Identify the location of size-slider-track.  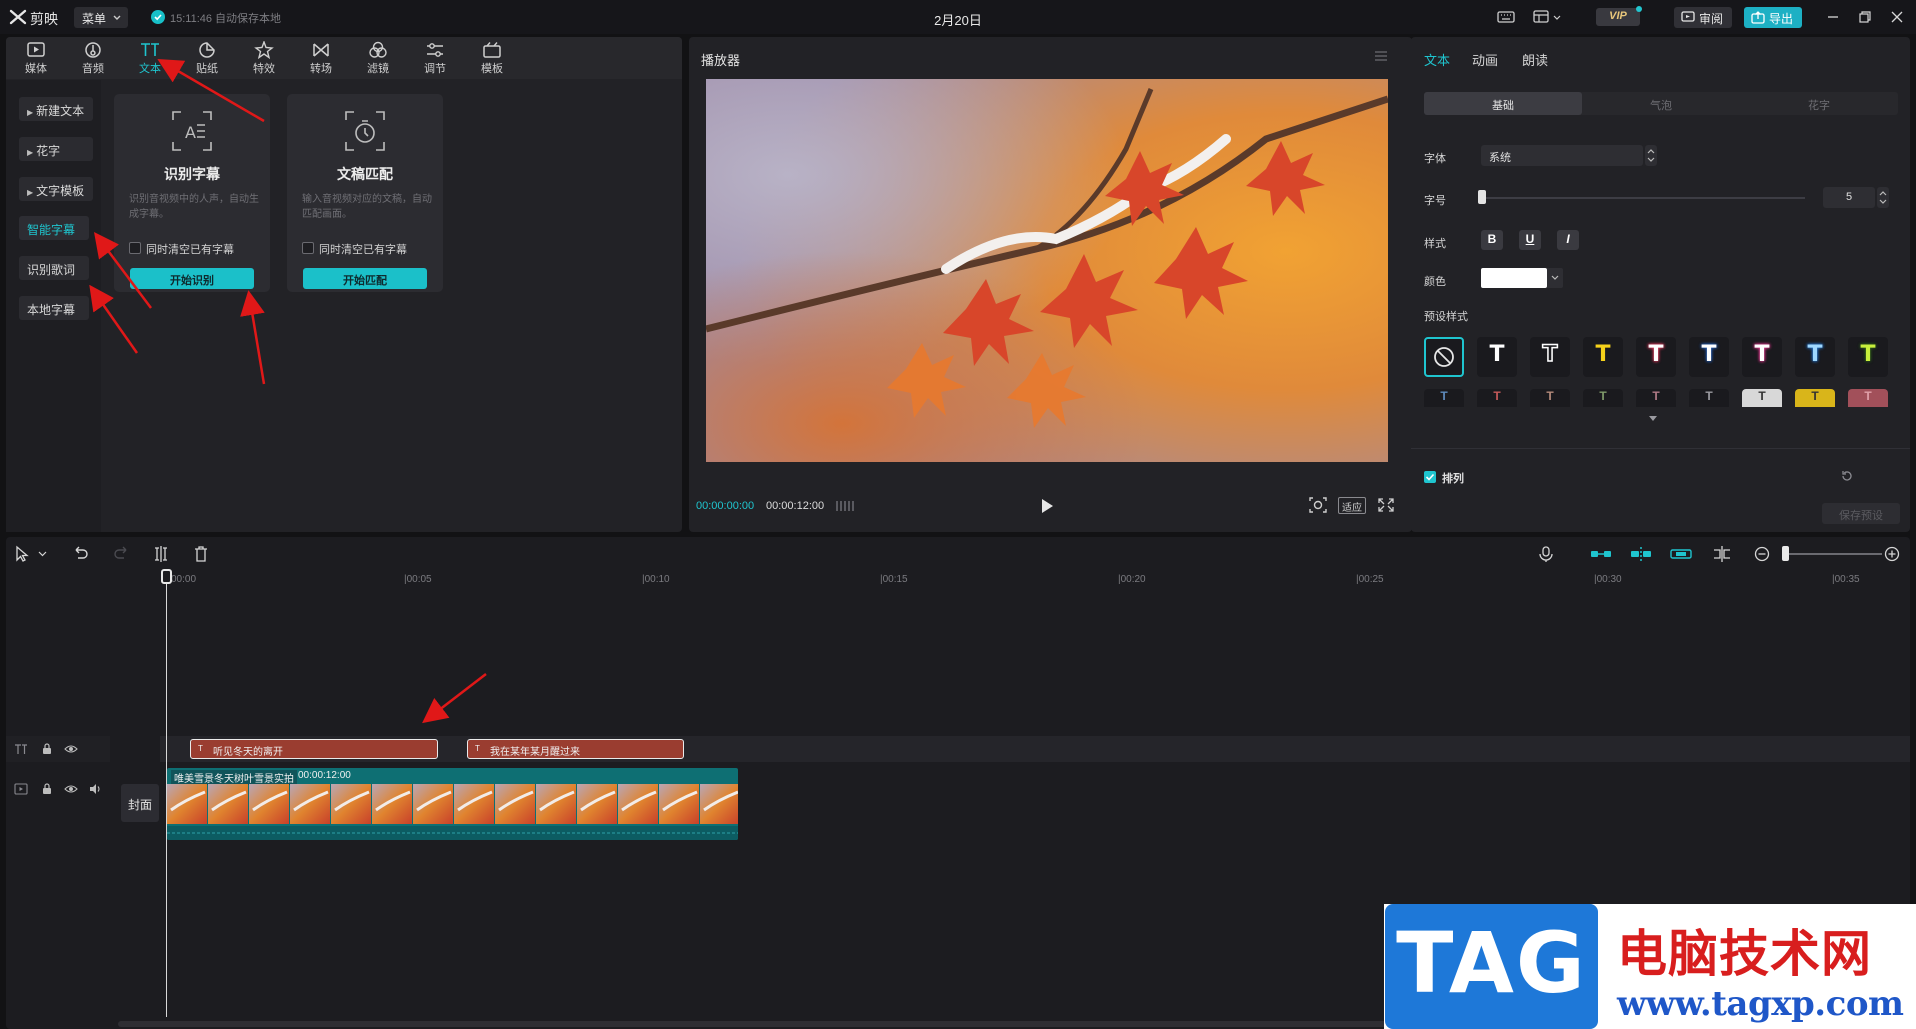
(1642, 198).